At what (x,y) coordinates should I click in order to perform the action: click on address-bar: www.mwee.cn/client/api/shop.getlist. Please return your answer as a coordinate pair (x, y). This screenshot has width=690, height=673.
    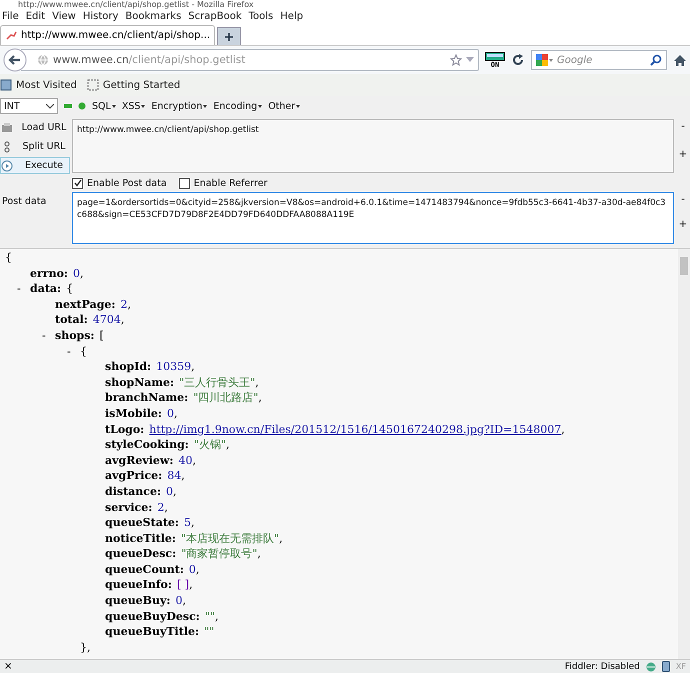
    Looking at the image, I should click on (250, 60).